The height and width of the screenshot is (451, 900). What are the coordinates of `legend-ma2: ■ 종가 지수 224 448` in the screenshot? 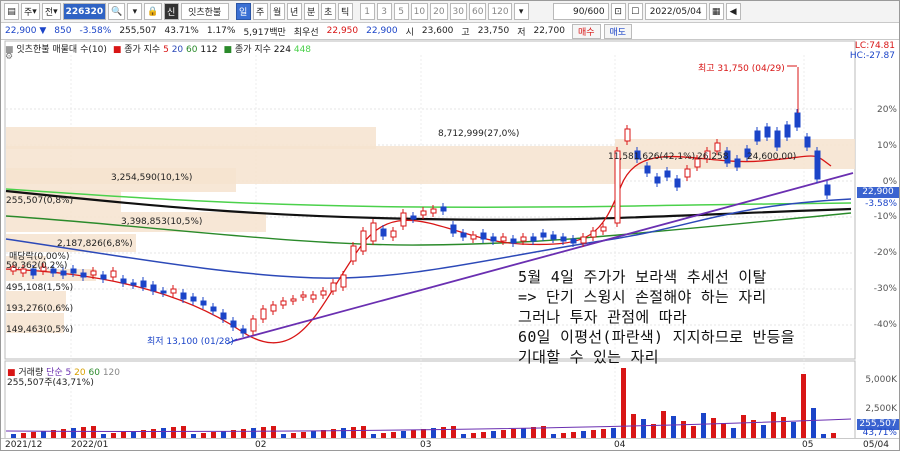 It's located at (267, 49).